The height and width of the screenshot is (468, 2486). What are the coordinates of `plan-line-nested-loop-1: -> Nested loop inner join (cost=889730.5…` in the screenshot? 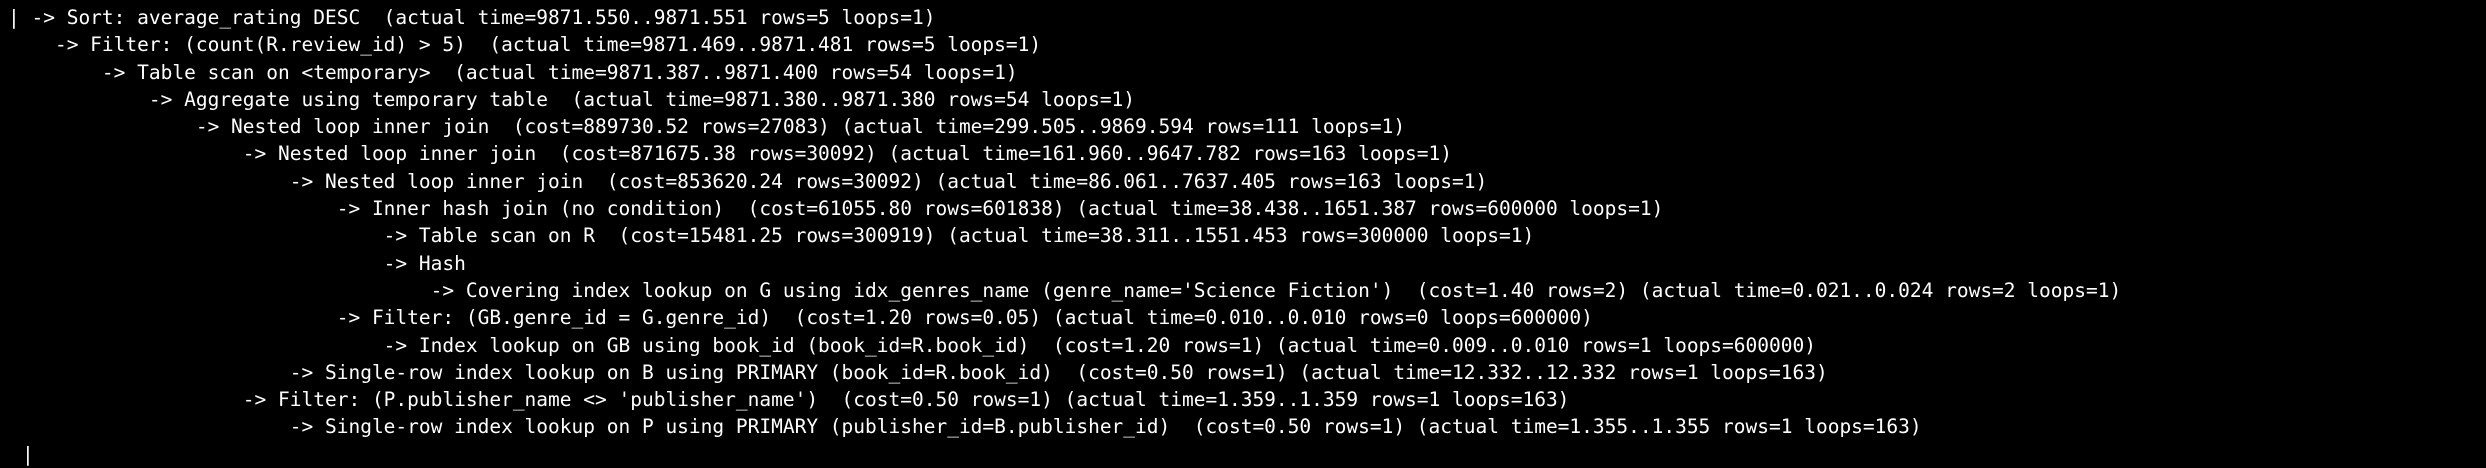 It's located at (707, 127).